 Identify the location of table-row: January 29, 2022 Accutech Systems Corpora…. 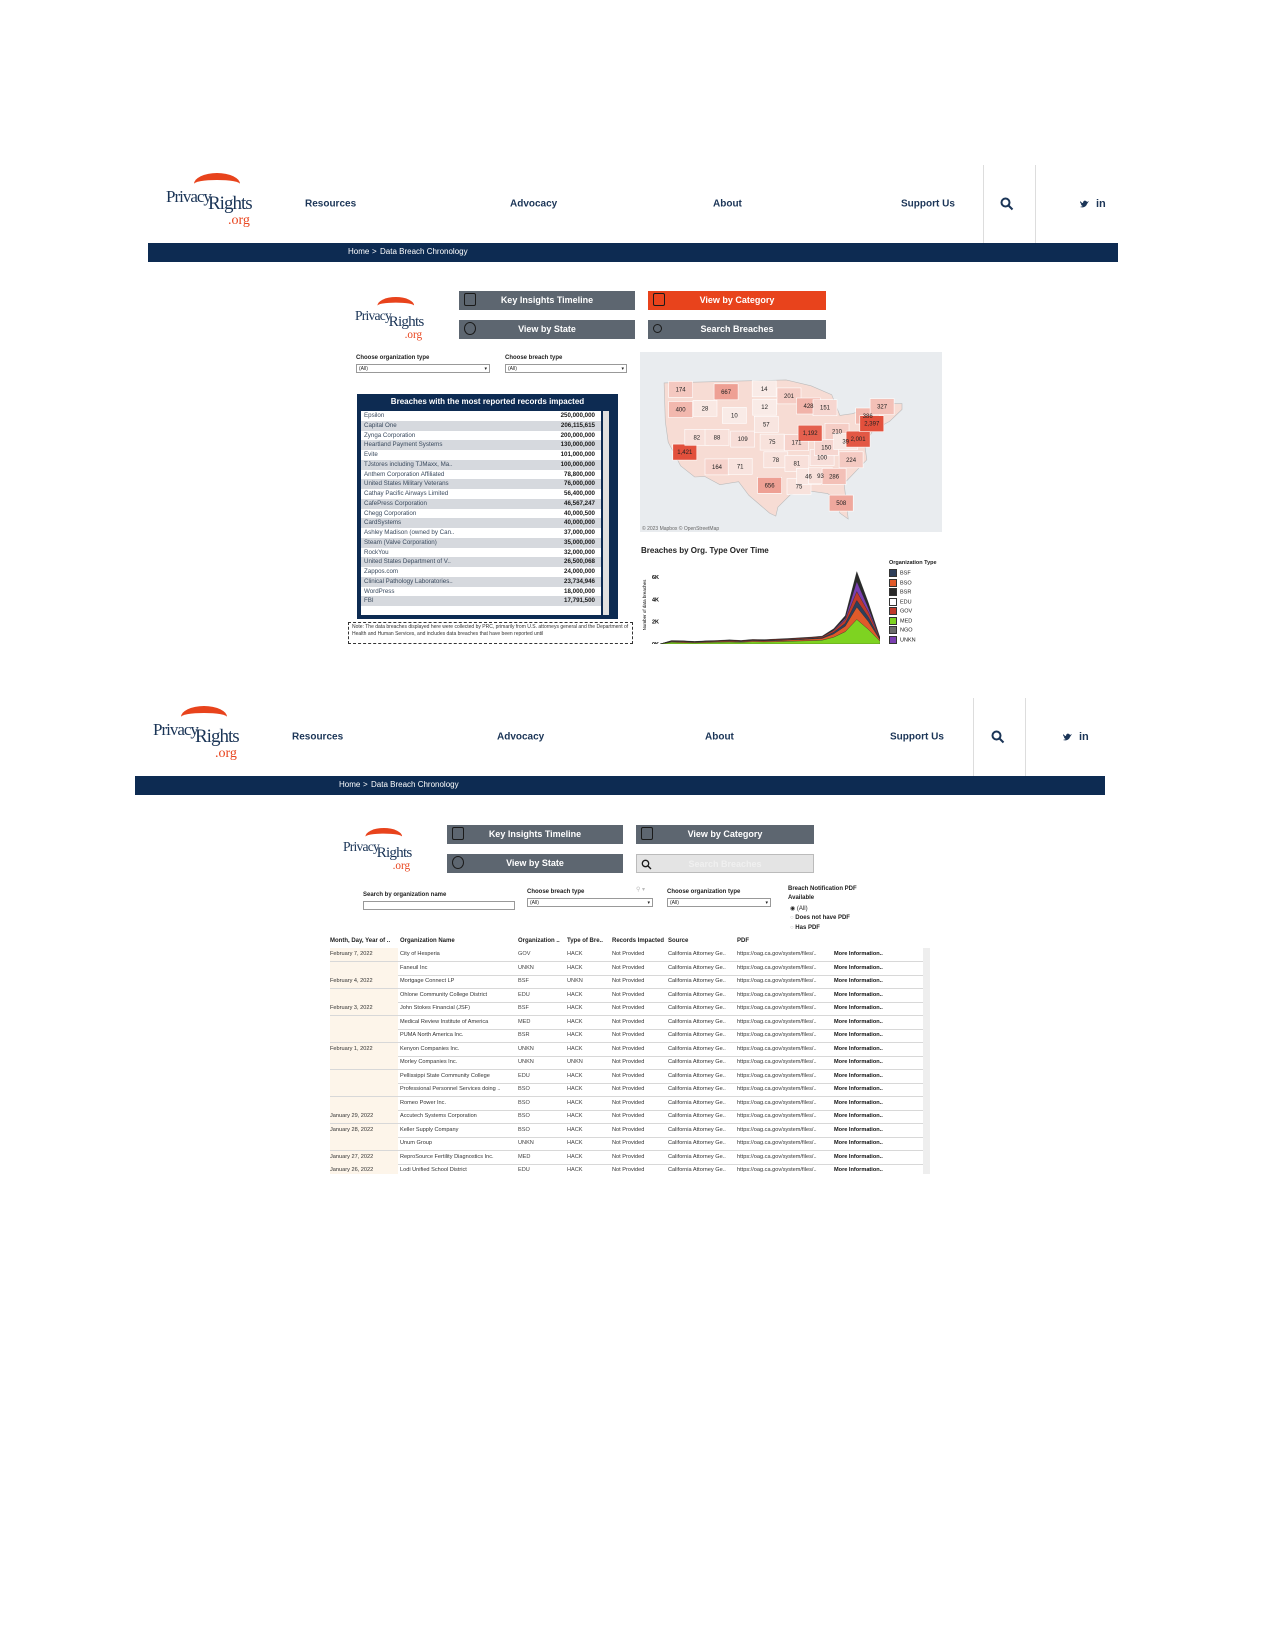
(626, 1117).